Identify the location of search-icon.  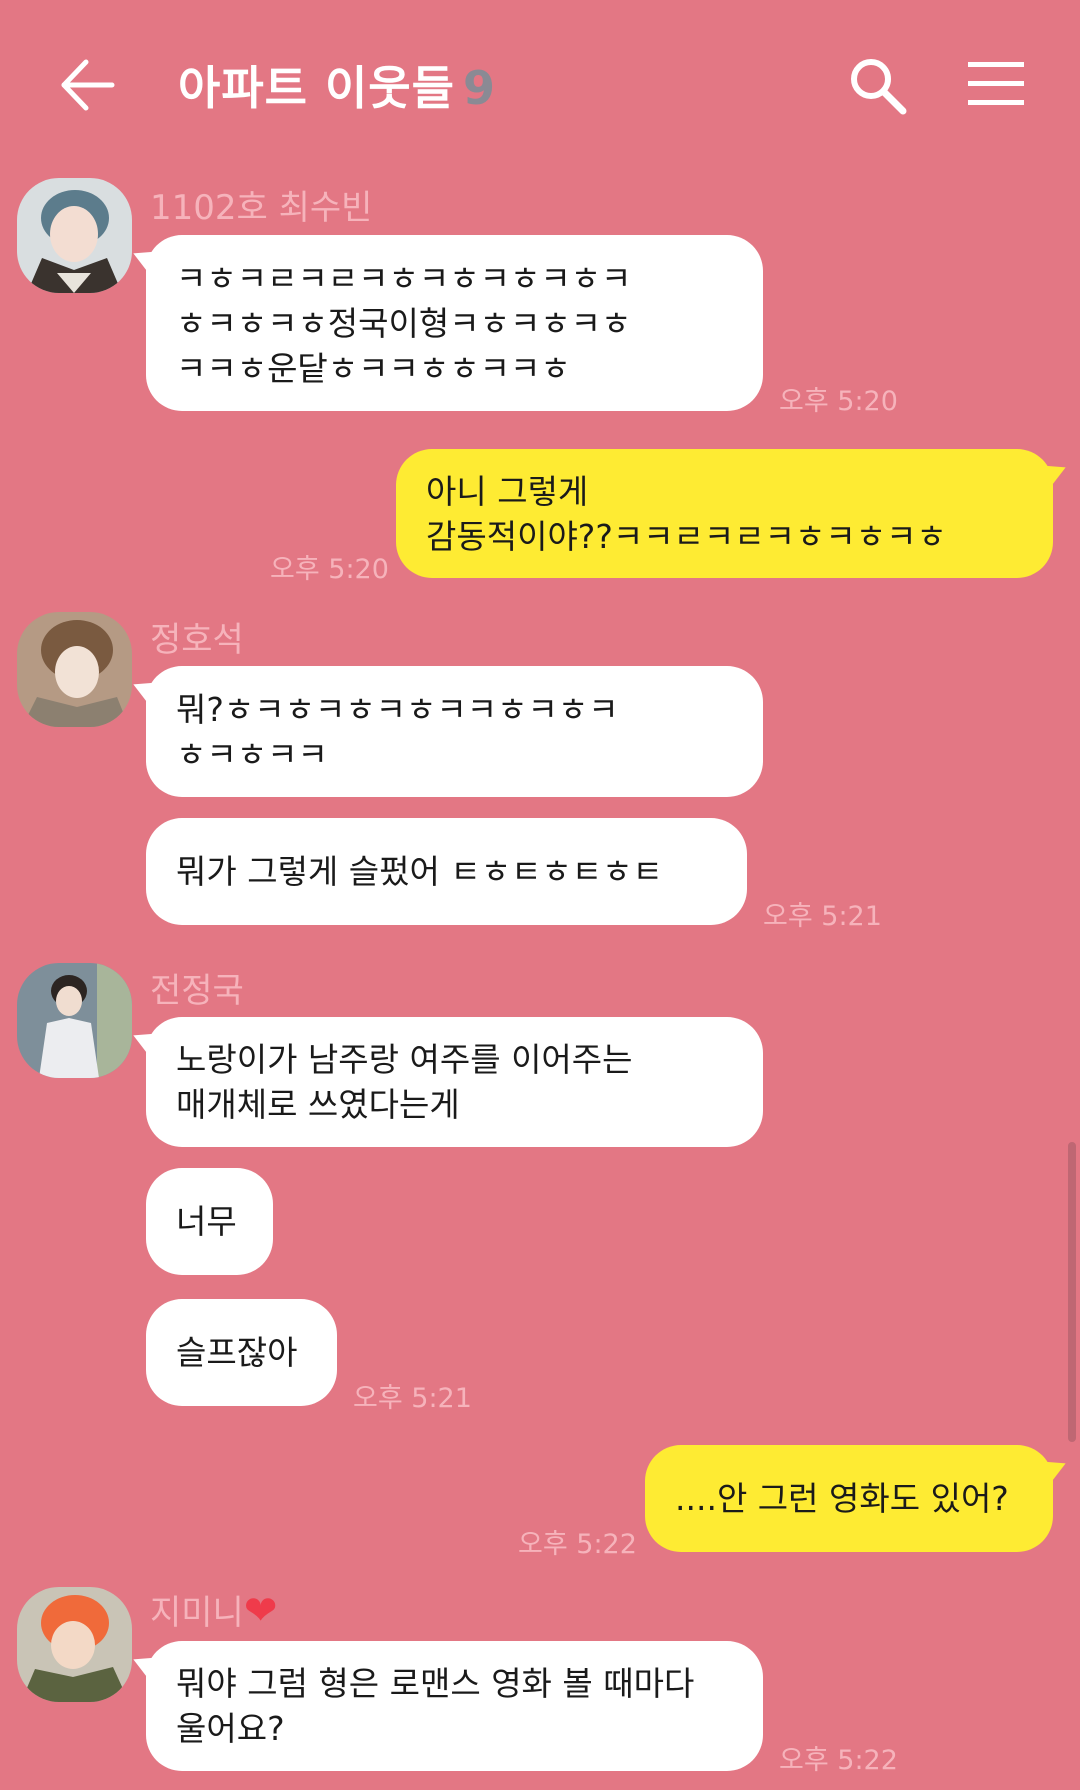
(879, 87).